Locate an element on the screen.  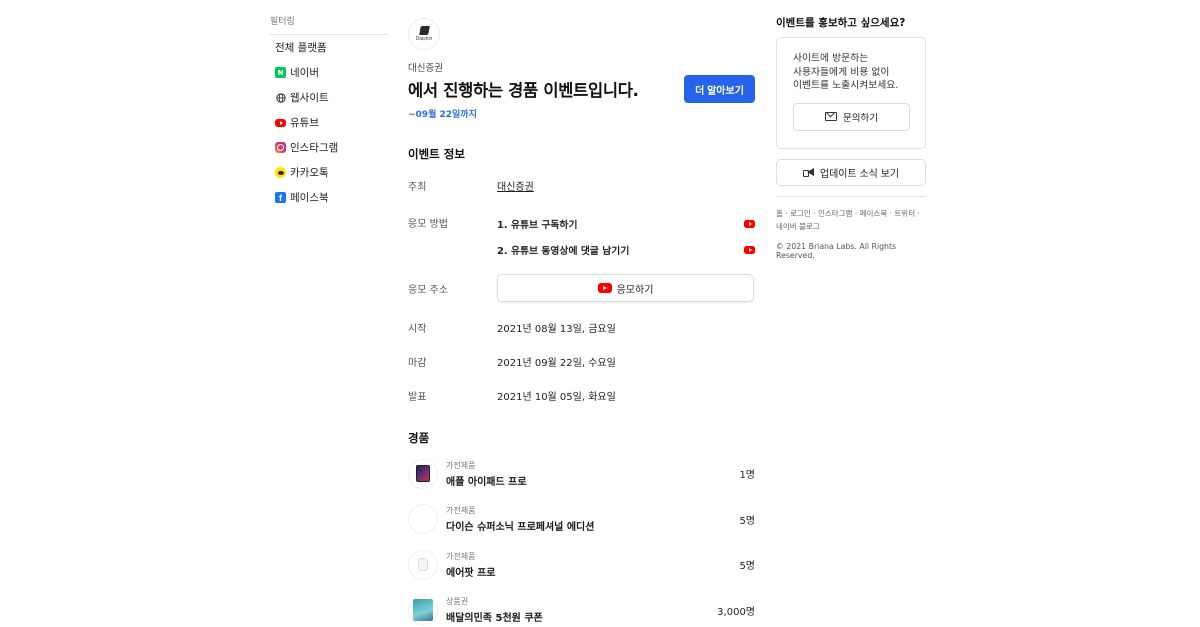
promo-text: 사이트에 방문하는 사용자들에게 비용 없이 이벤트를 노출시켜보세요. is located at coordinates (851, 72).